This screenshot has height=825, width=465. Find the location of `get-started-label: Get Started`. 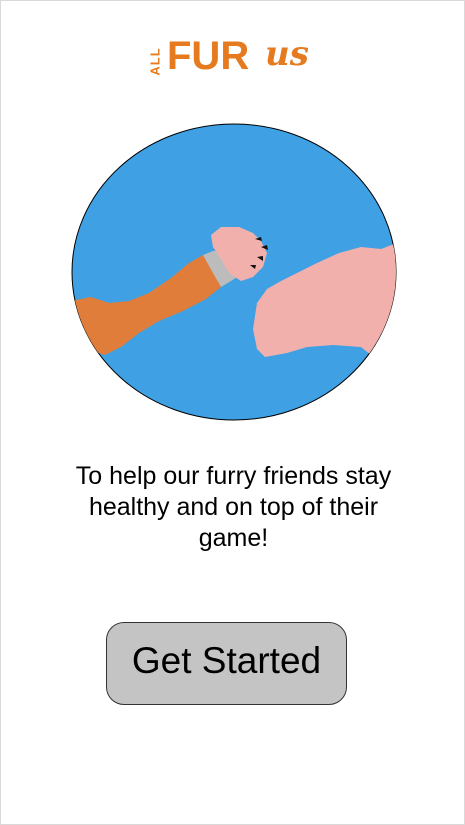

get-started-label: Get Started is located at coordinates (226, 660).